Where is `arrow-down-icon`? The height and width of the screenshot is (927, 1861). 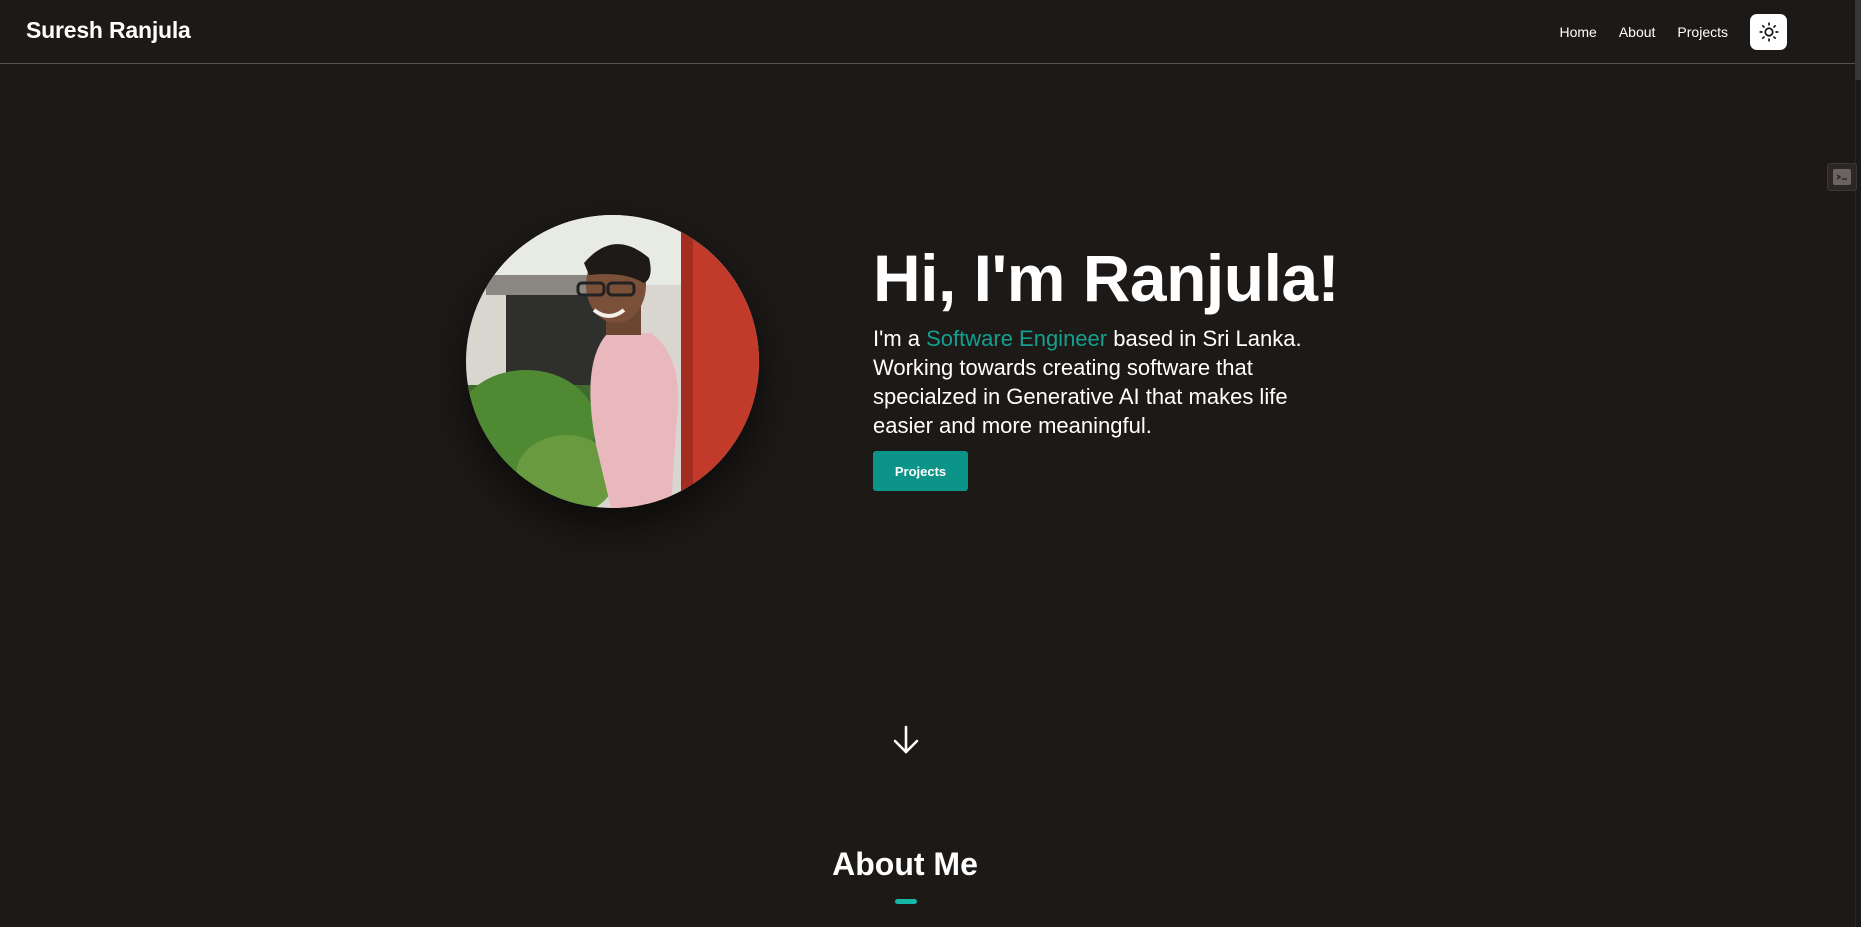 arrow-down-icon is located at coordinates (906, 739).